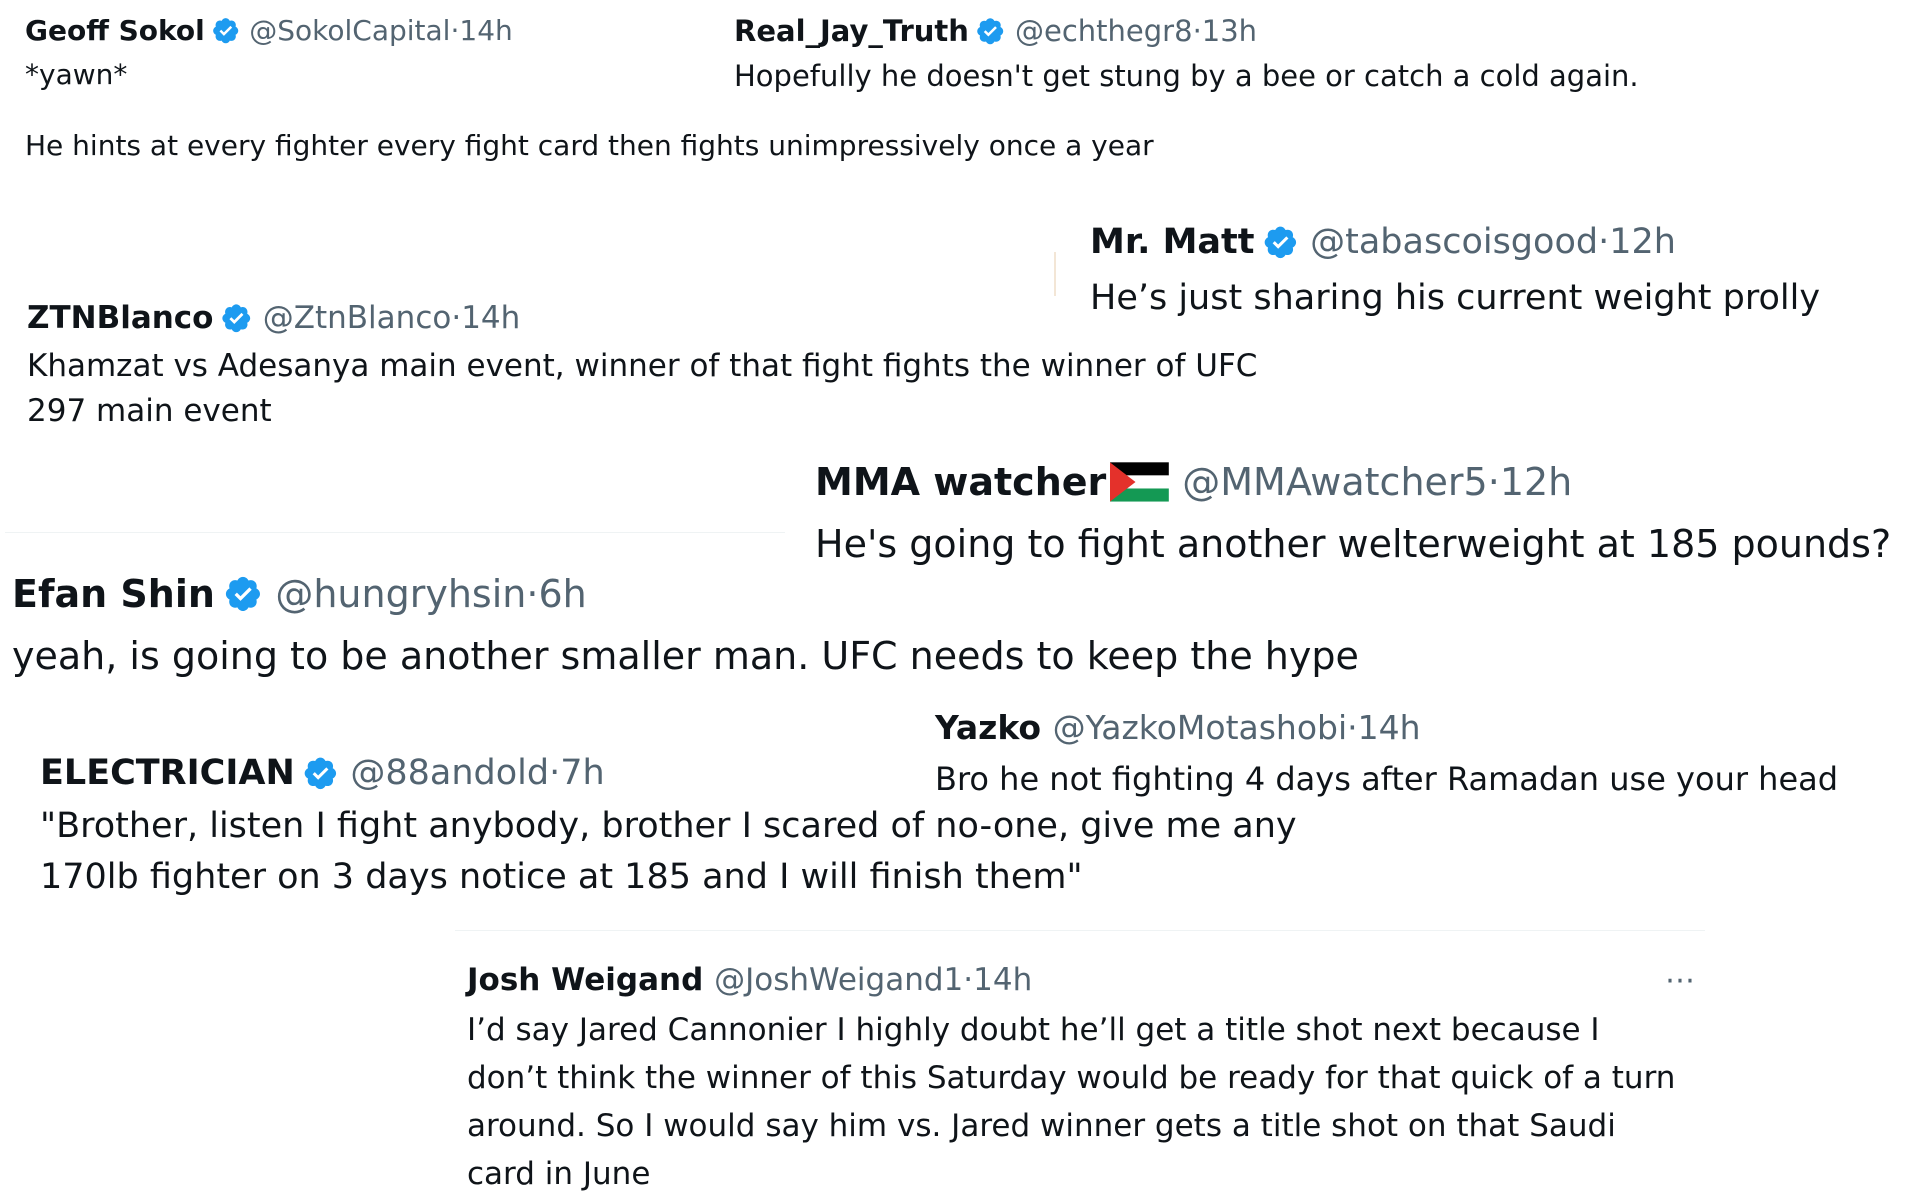 Image resolution: width=1920 pixels, height=1200 pixels. Describe the element at coordinates (585, 980) in the screenshot. I see `author-name: Josh Weigand` at that location.